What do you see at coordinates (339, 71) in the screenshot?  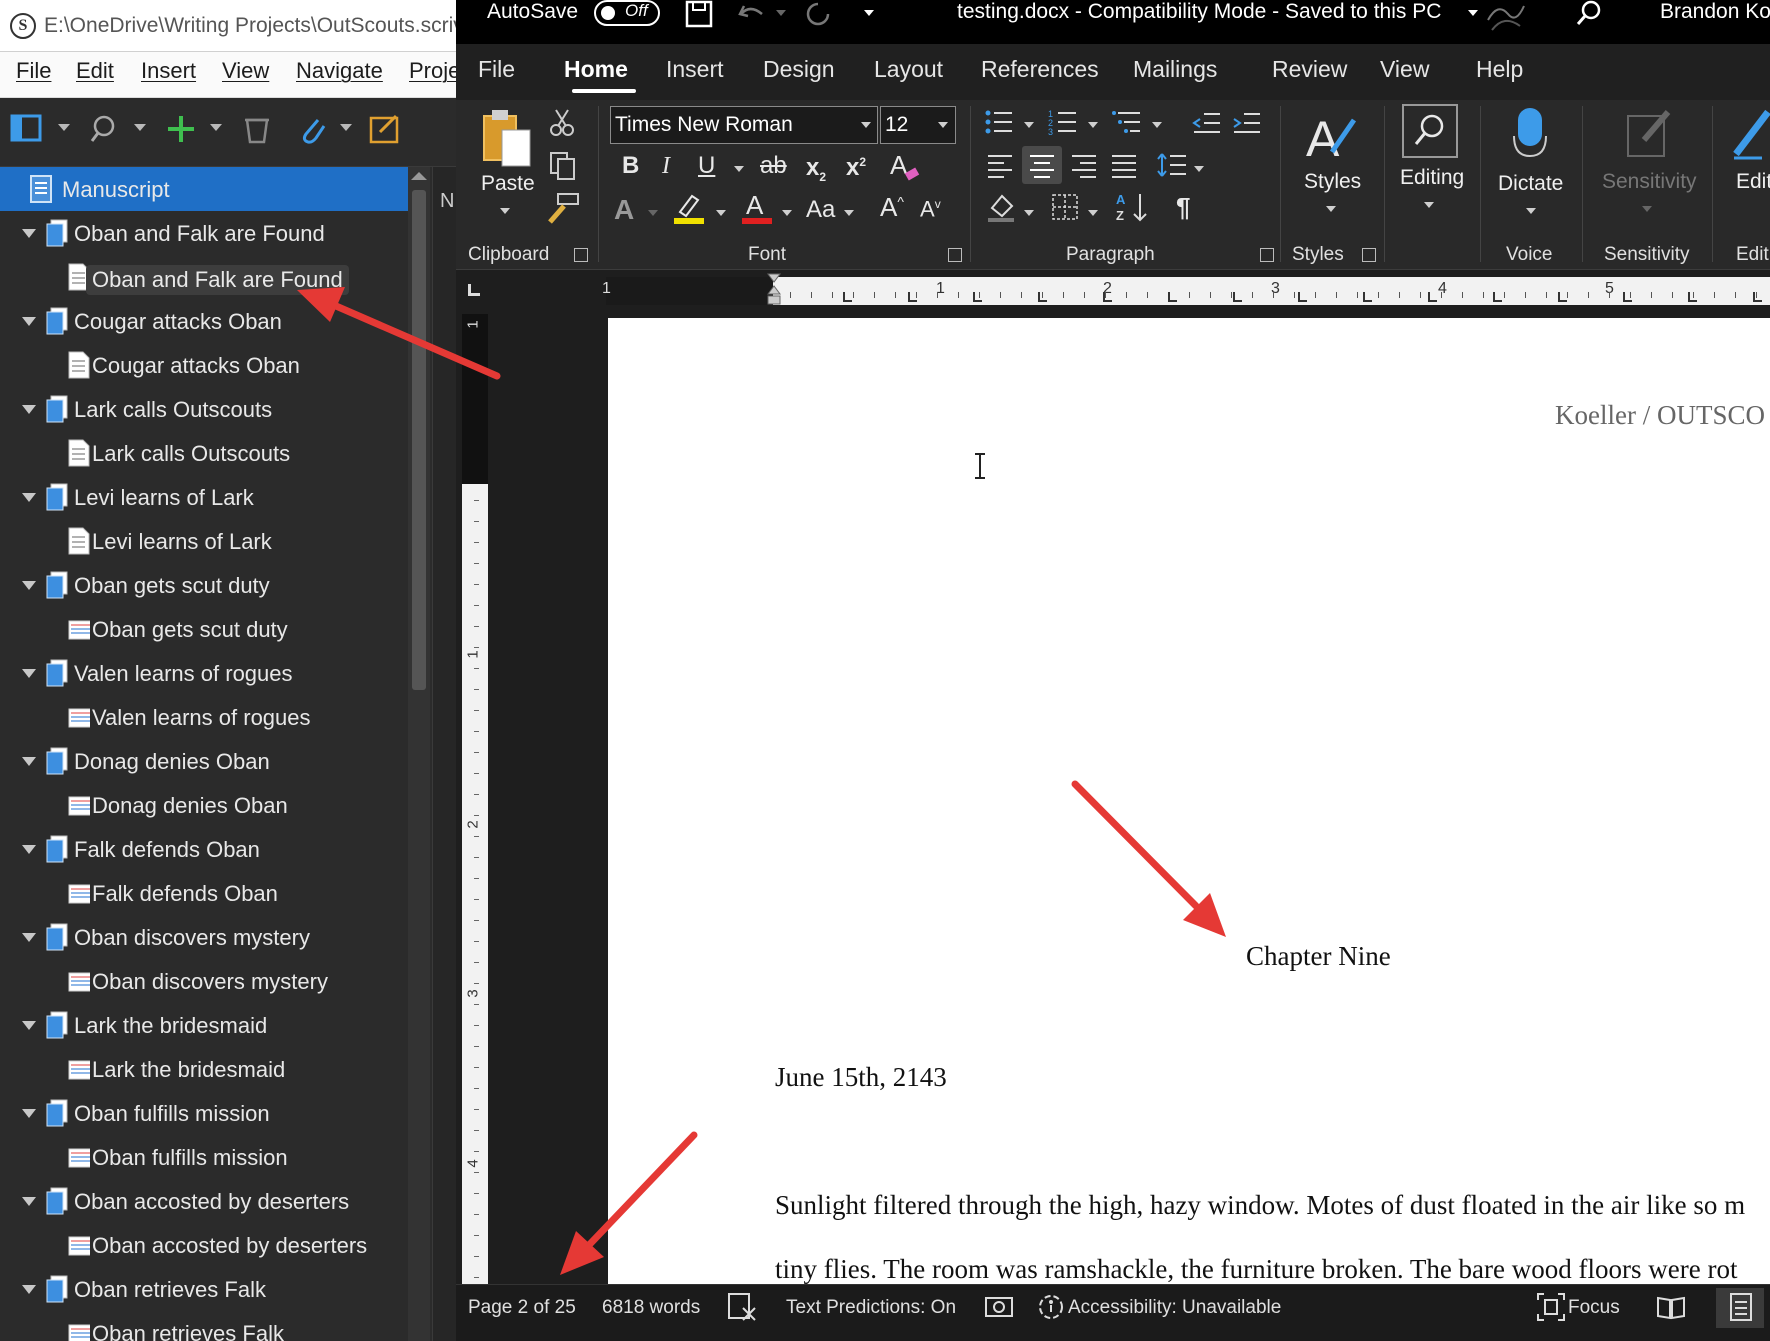 I see `menu-navigate: Navigate` at bounding box center [339, 71].